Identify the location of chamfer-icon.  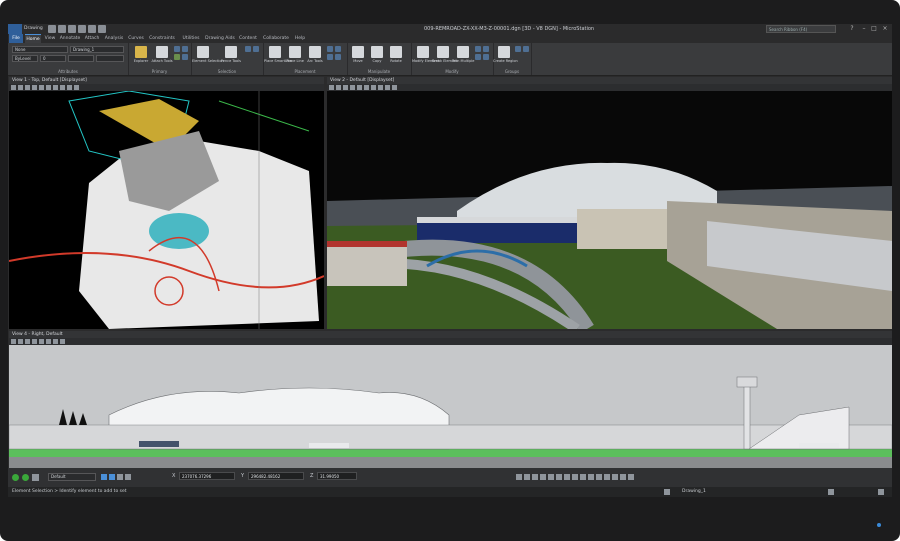
(486, 49).